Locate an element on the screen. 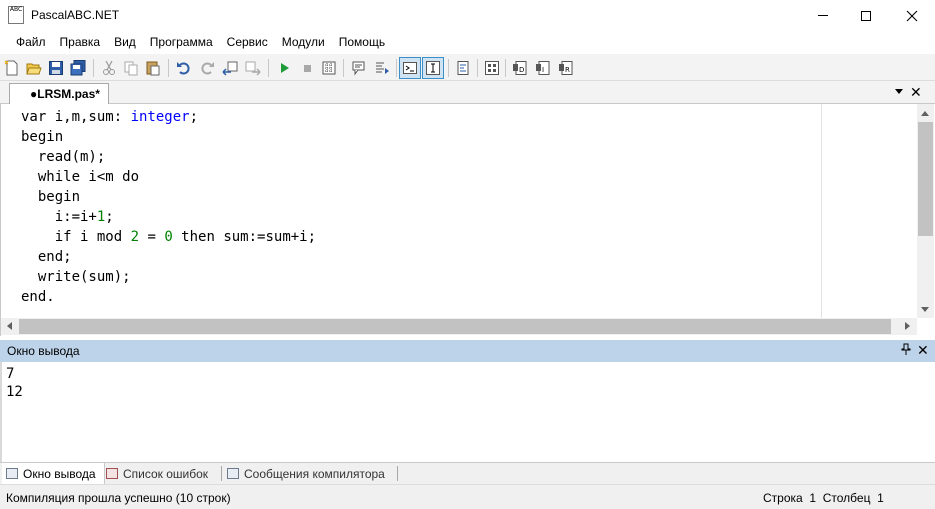 The height and width of the screenshot is (509, 935). save-button is located at coordinates (56, 68).